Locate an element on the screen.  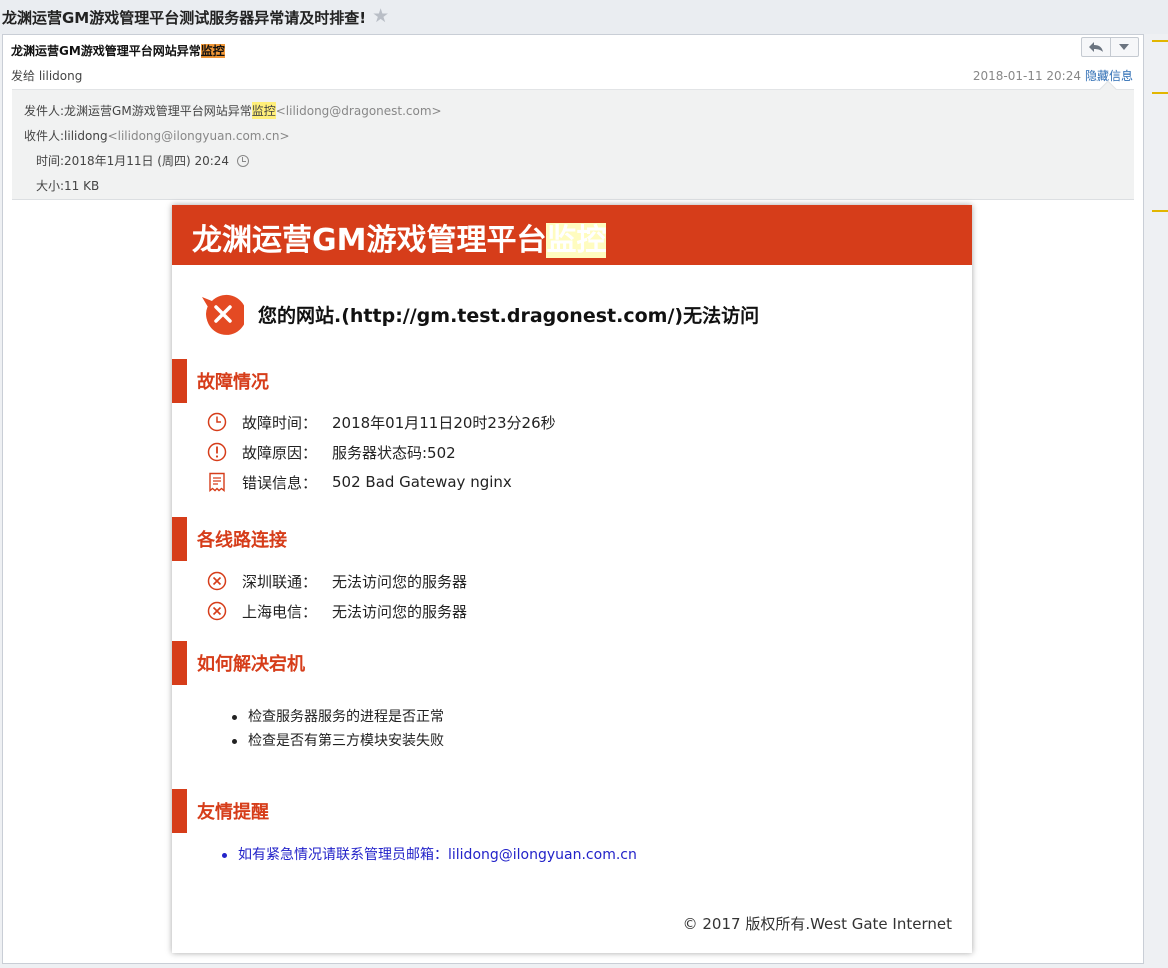
item-value: 2018年01月11日20时23分26秒 is located at coordinates (444, 422).